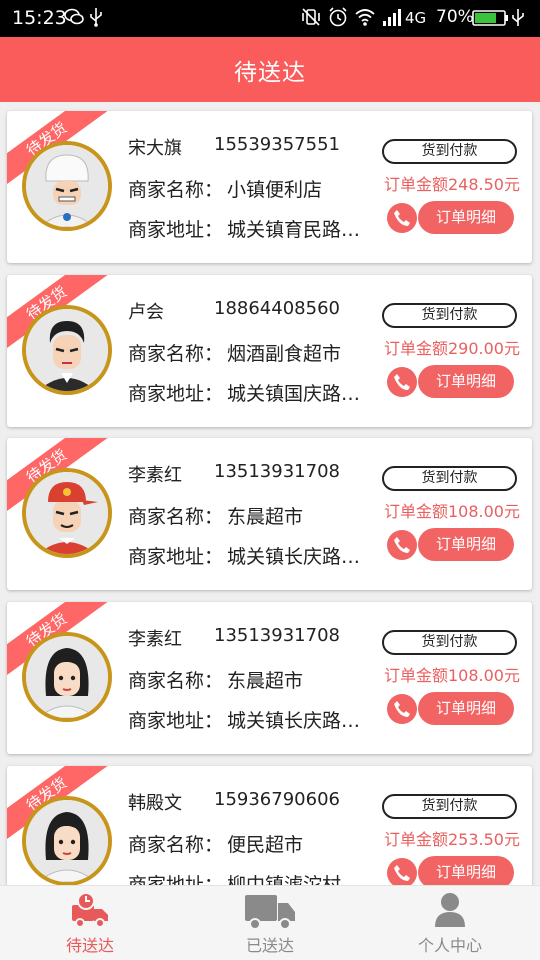 Image resolution: width=540 pixels, height=960 pixels. I want to click on shop-address-row: 商家地址： 柳中镇滤沱村, so click(245, 877).